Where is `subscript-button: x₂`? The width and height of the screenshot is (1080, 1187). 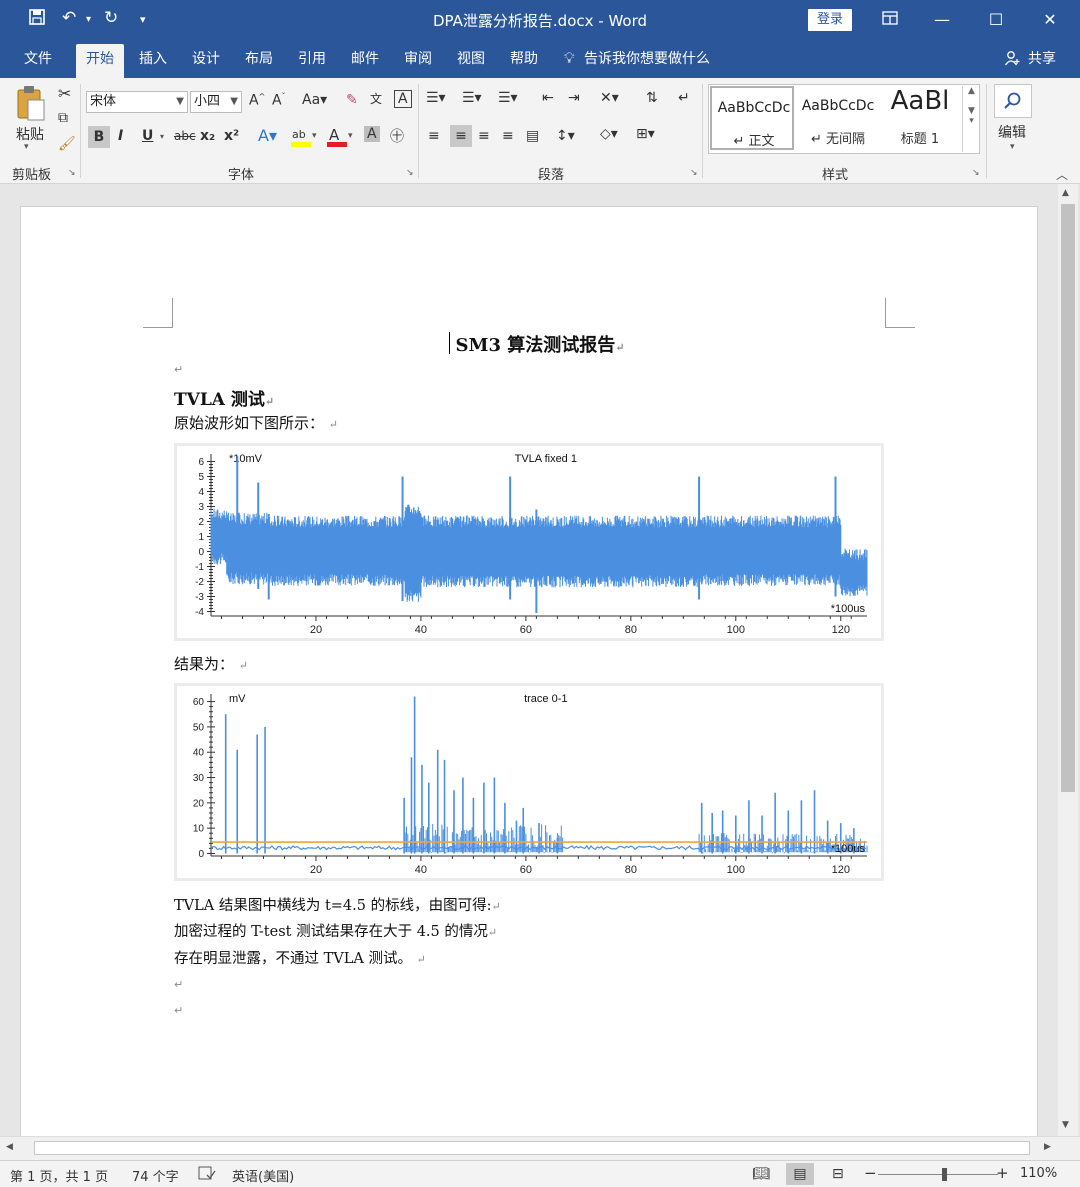
subscript-button: x₂ is located at coordinates (207, 136).